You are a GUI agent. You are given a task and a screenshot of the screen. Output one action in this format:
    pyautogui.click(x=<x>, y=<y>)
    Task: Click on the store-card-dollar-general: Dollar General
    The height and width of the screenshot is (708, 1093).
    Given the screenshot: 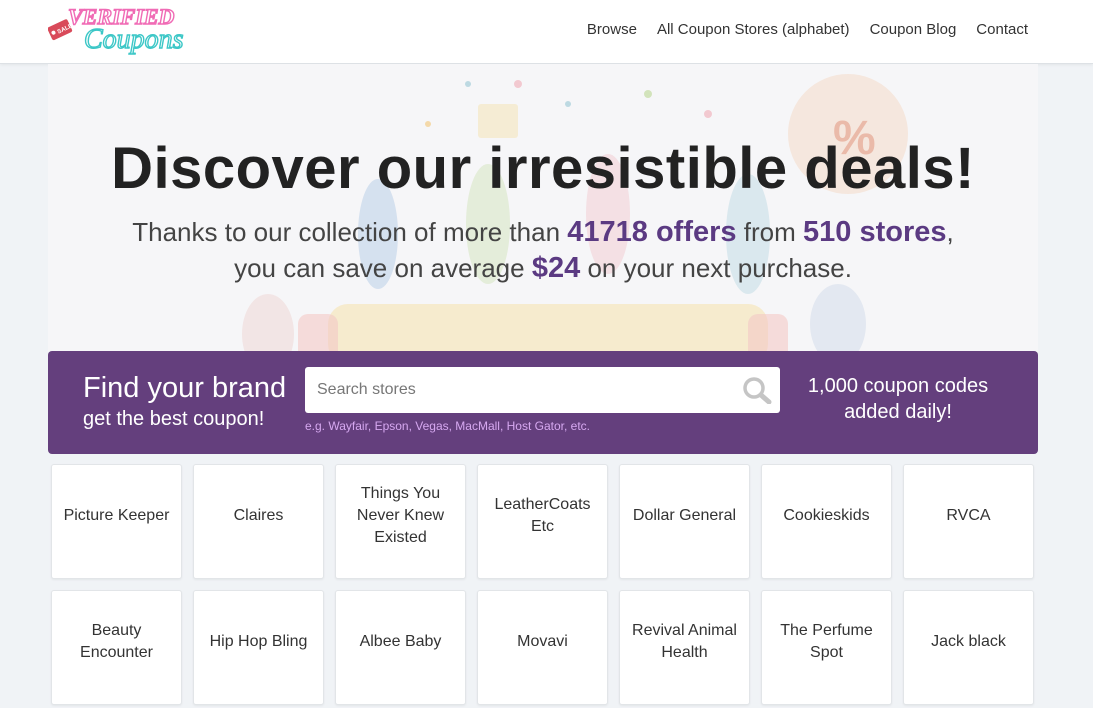 What is the action you would take?
    pyautogui.click(x=684, y=521)
    